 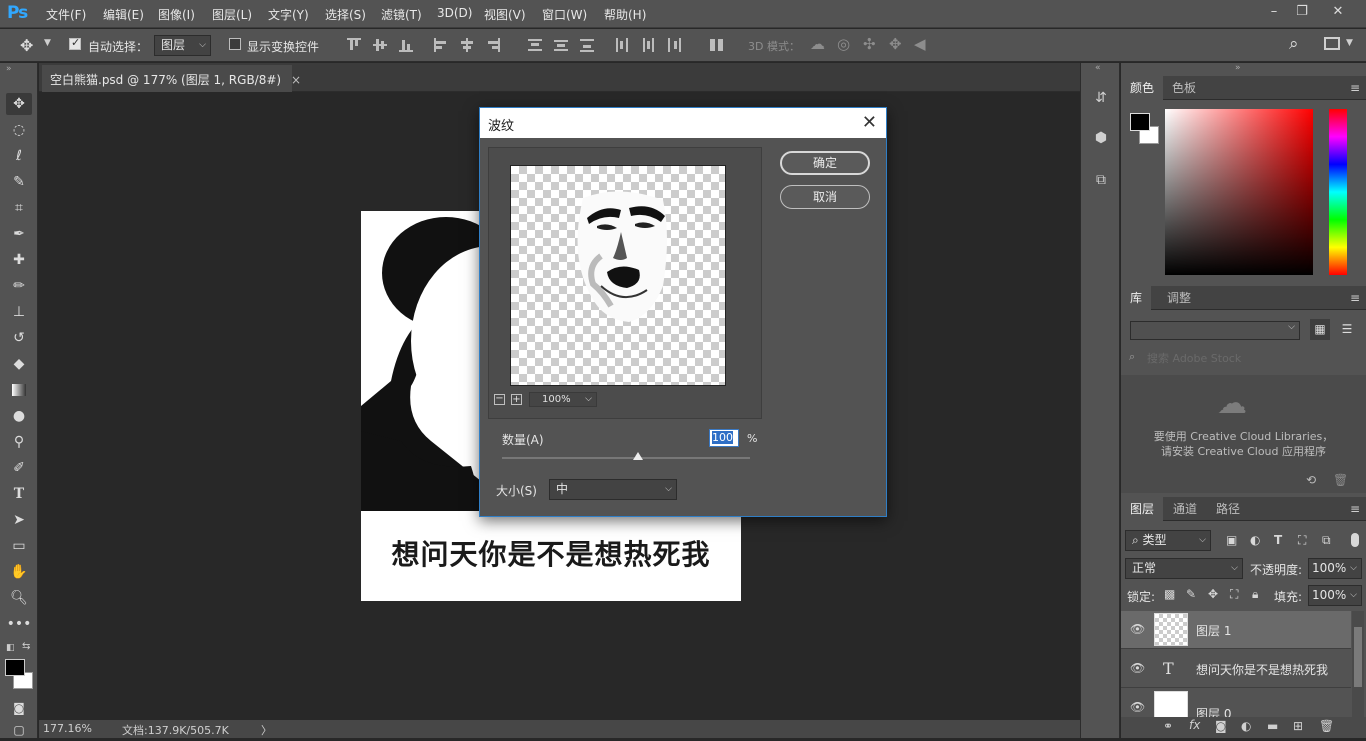 What do you see at coordinates (1137, 668) in the screenshot?
I see `eye-icon: 👁︎` at bounding box center [1137, 668].